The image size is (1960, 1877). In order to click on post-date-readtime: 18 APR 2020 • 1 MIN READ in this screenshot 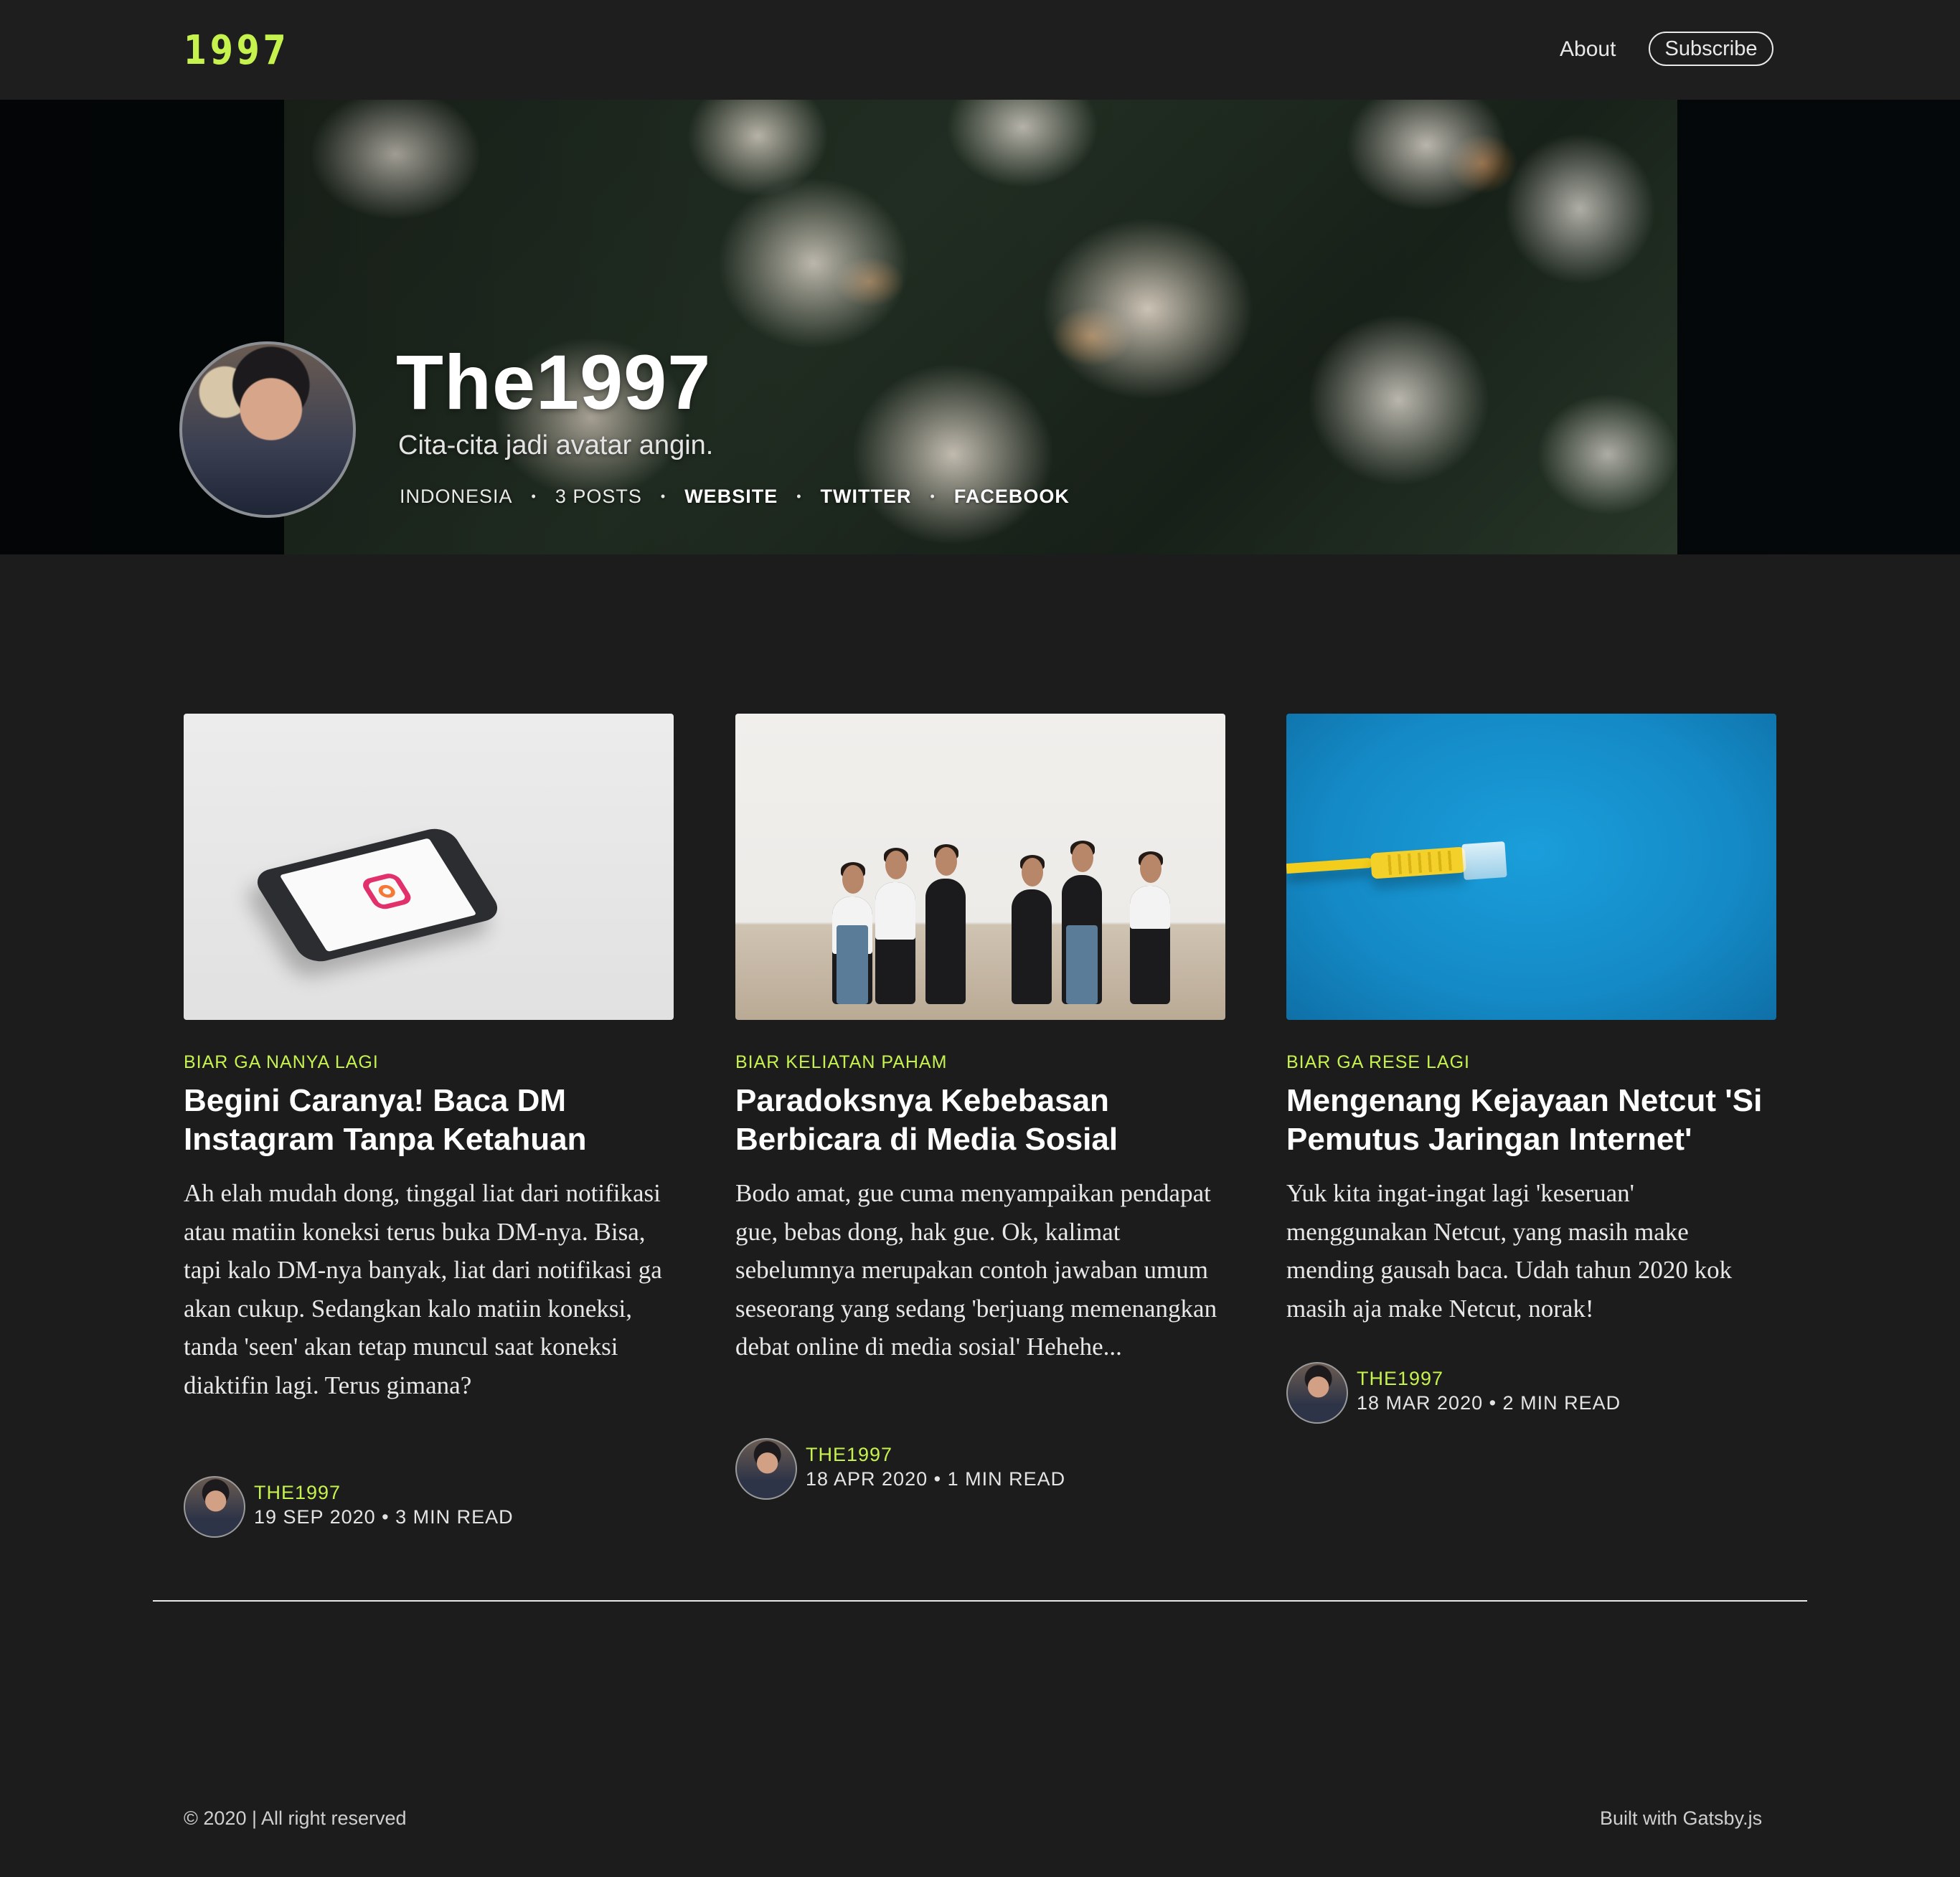, I will do `click(936, 1479)`.